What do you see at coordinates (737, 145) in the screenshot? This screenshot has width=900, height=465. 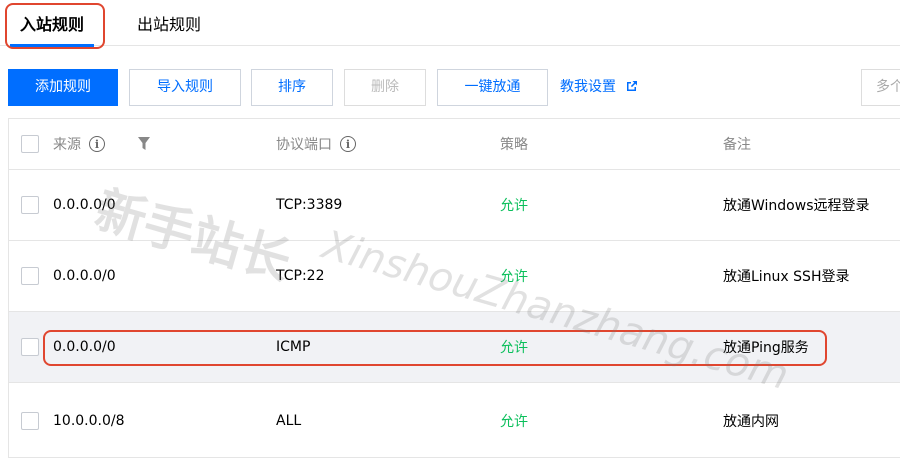 I see `header-remark: 备注` at bounding box center [737, 145].